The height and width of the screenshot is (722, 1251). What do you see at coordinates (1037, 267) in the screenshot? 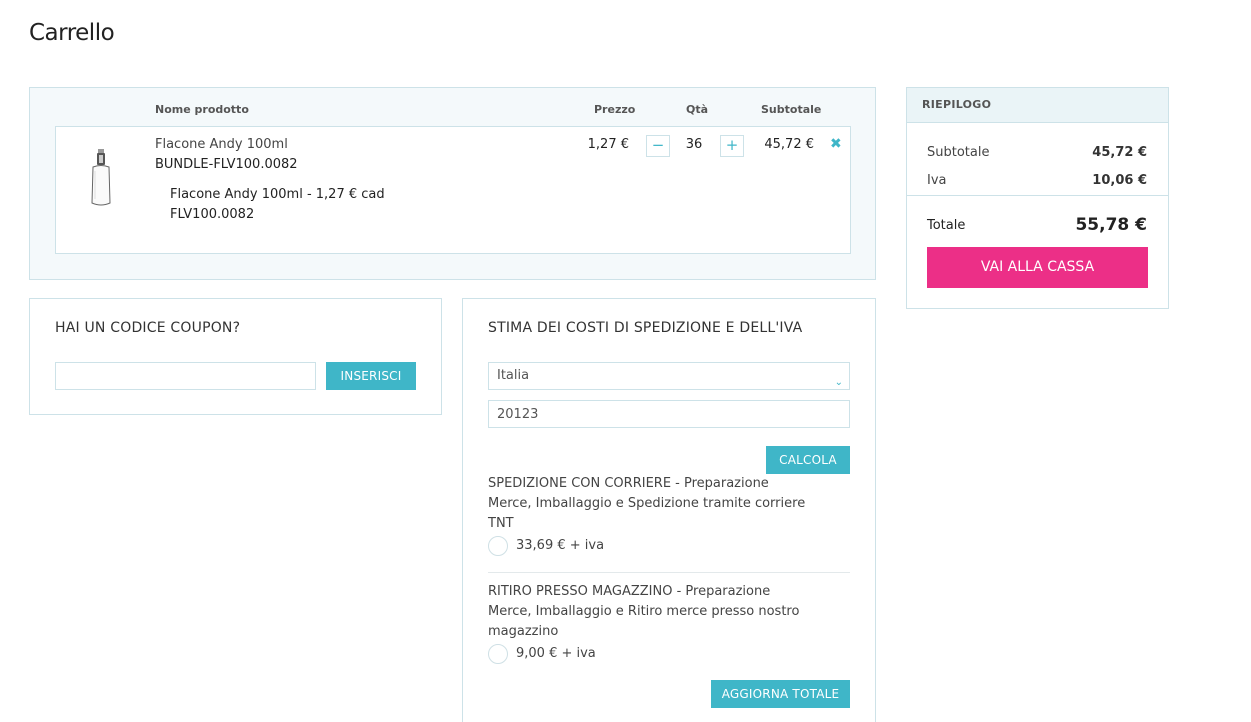
I see `checkout-button: VAI ALLA CASSA` at bounding box center [1037, 267].